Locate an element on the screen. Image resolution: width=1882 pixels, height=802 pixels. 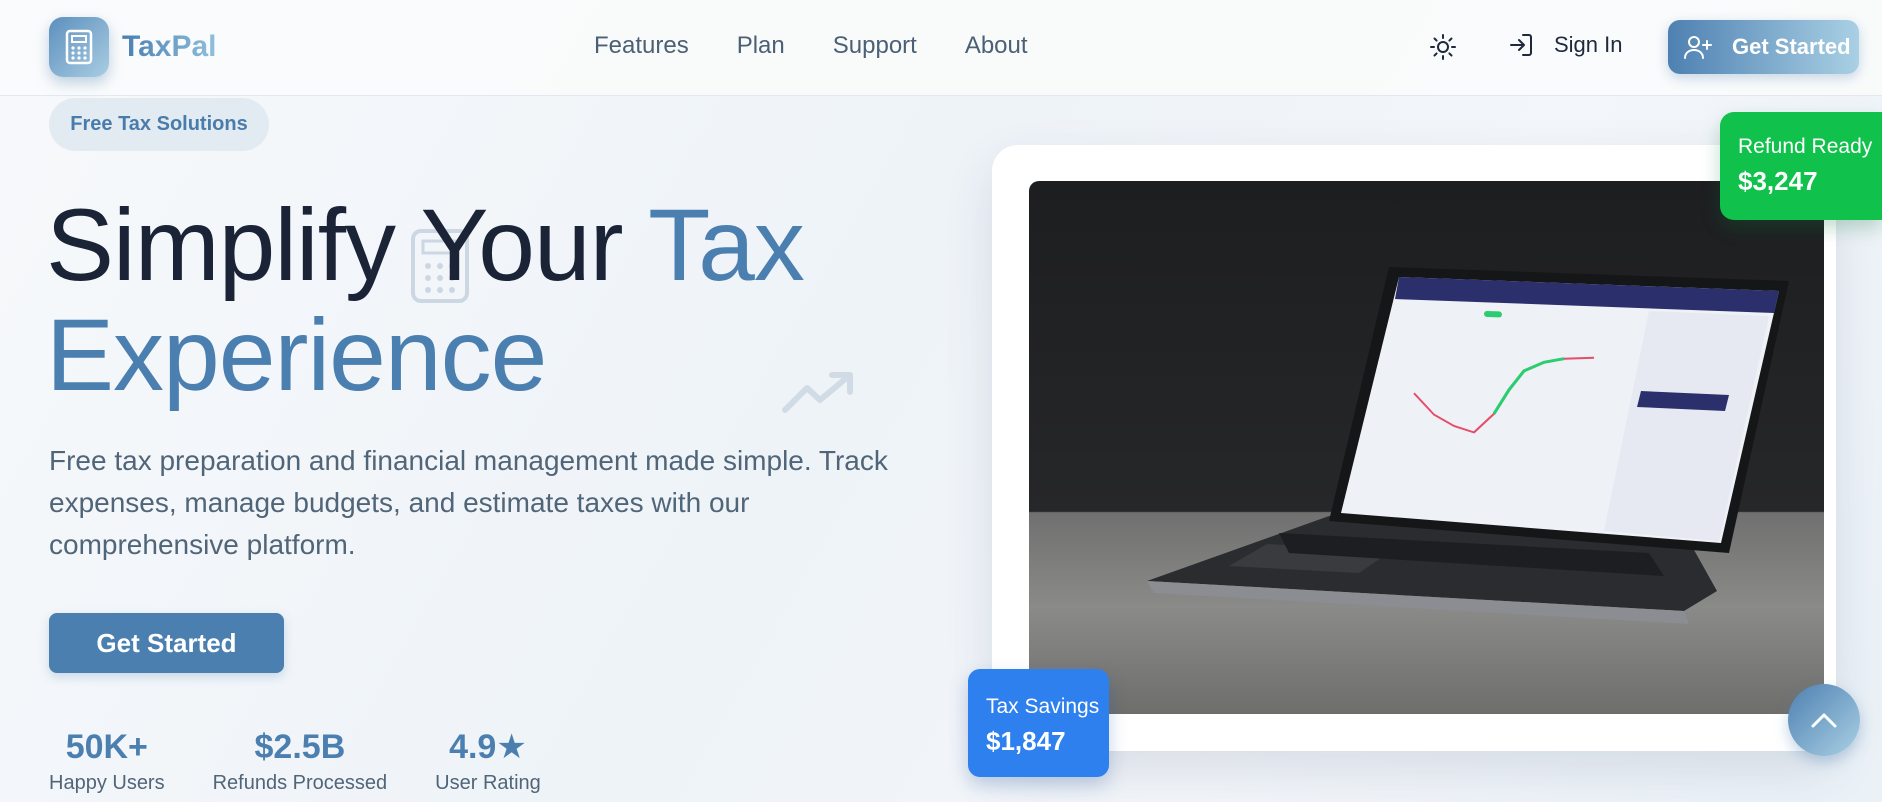
refund-badge-title: Refund Ready is located at coordinates (1805, 146).